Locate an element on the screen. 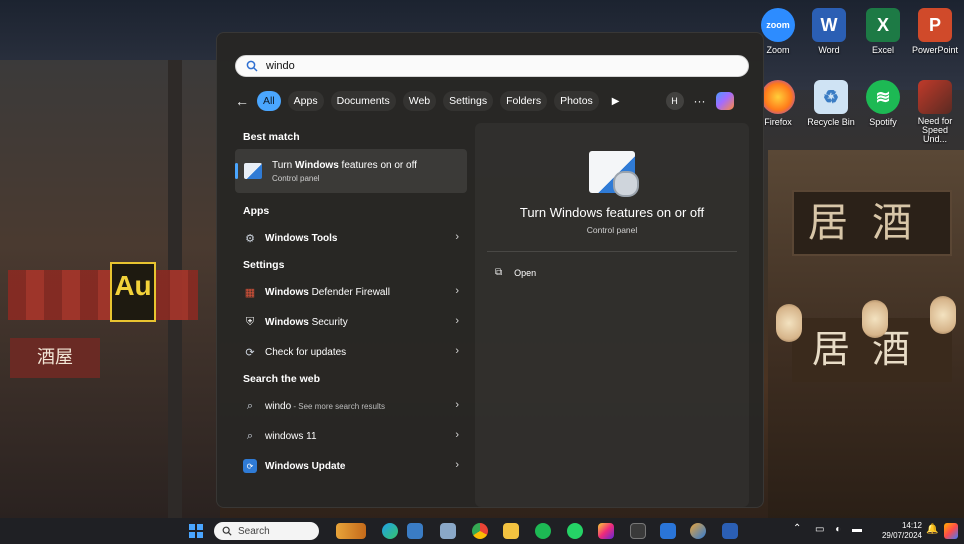 The image size is (964, 544). chevron-up-icon: ⌃ is located at coordinates (797, 528).